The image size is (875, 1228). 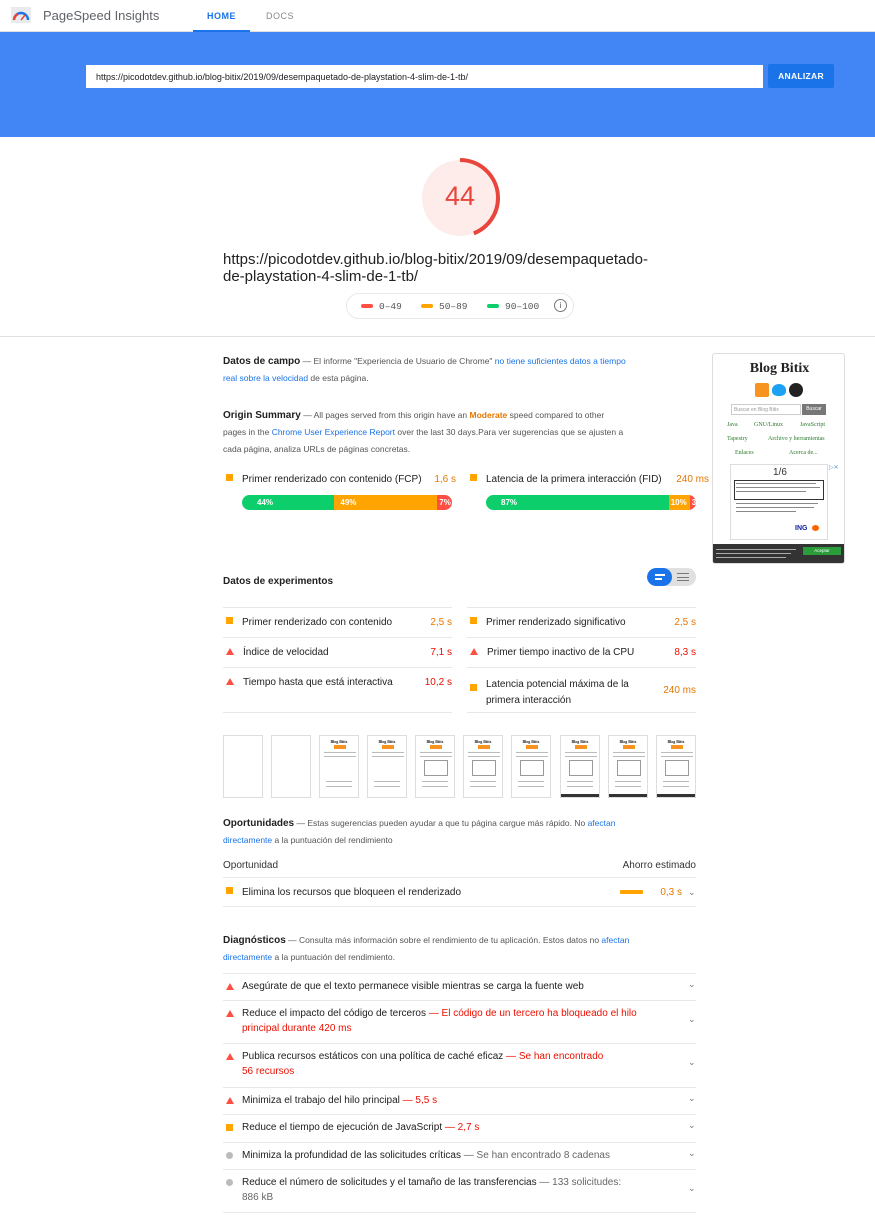 What do you see at coordinates (659, 865) in the screenshot?
I see `savings-column-header: Ahorro estimado` at bounding box center [659, 865].